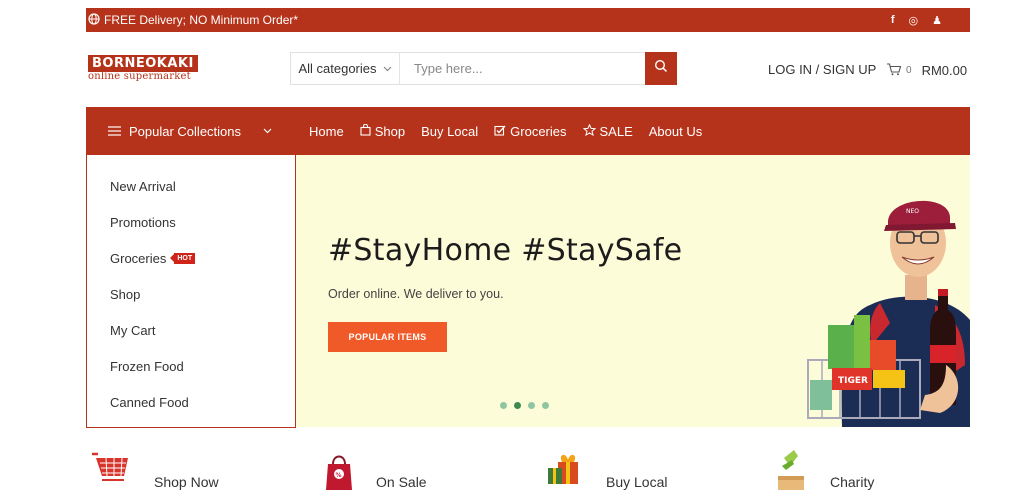 The height and width of the screenshot is (491, 1032). Describe the element at coordinates (894, 70) in the screenshot. I see `cart-icon` at that location.